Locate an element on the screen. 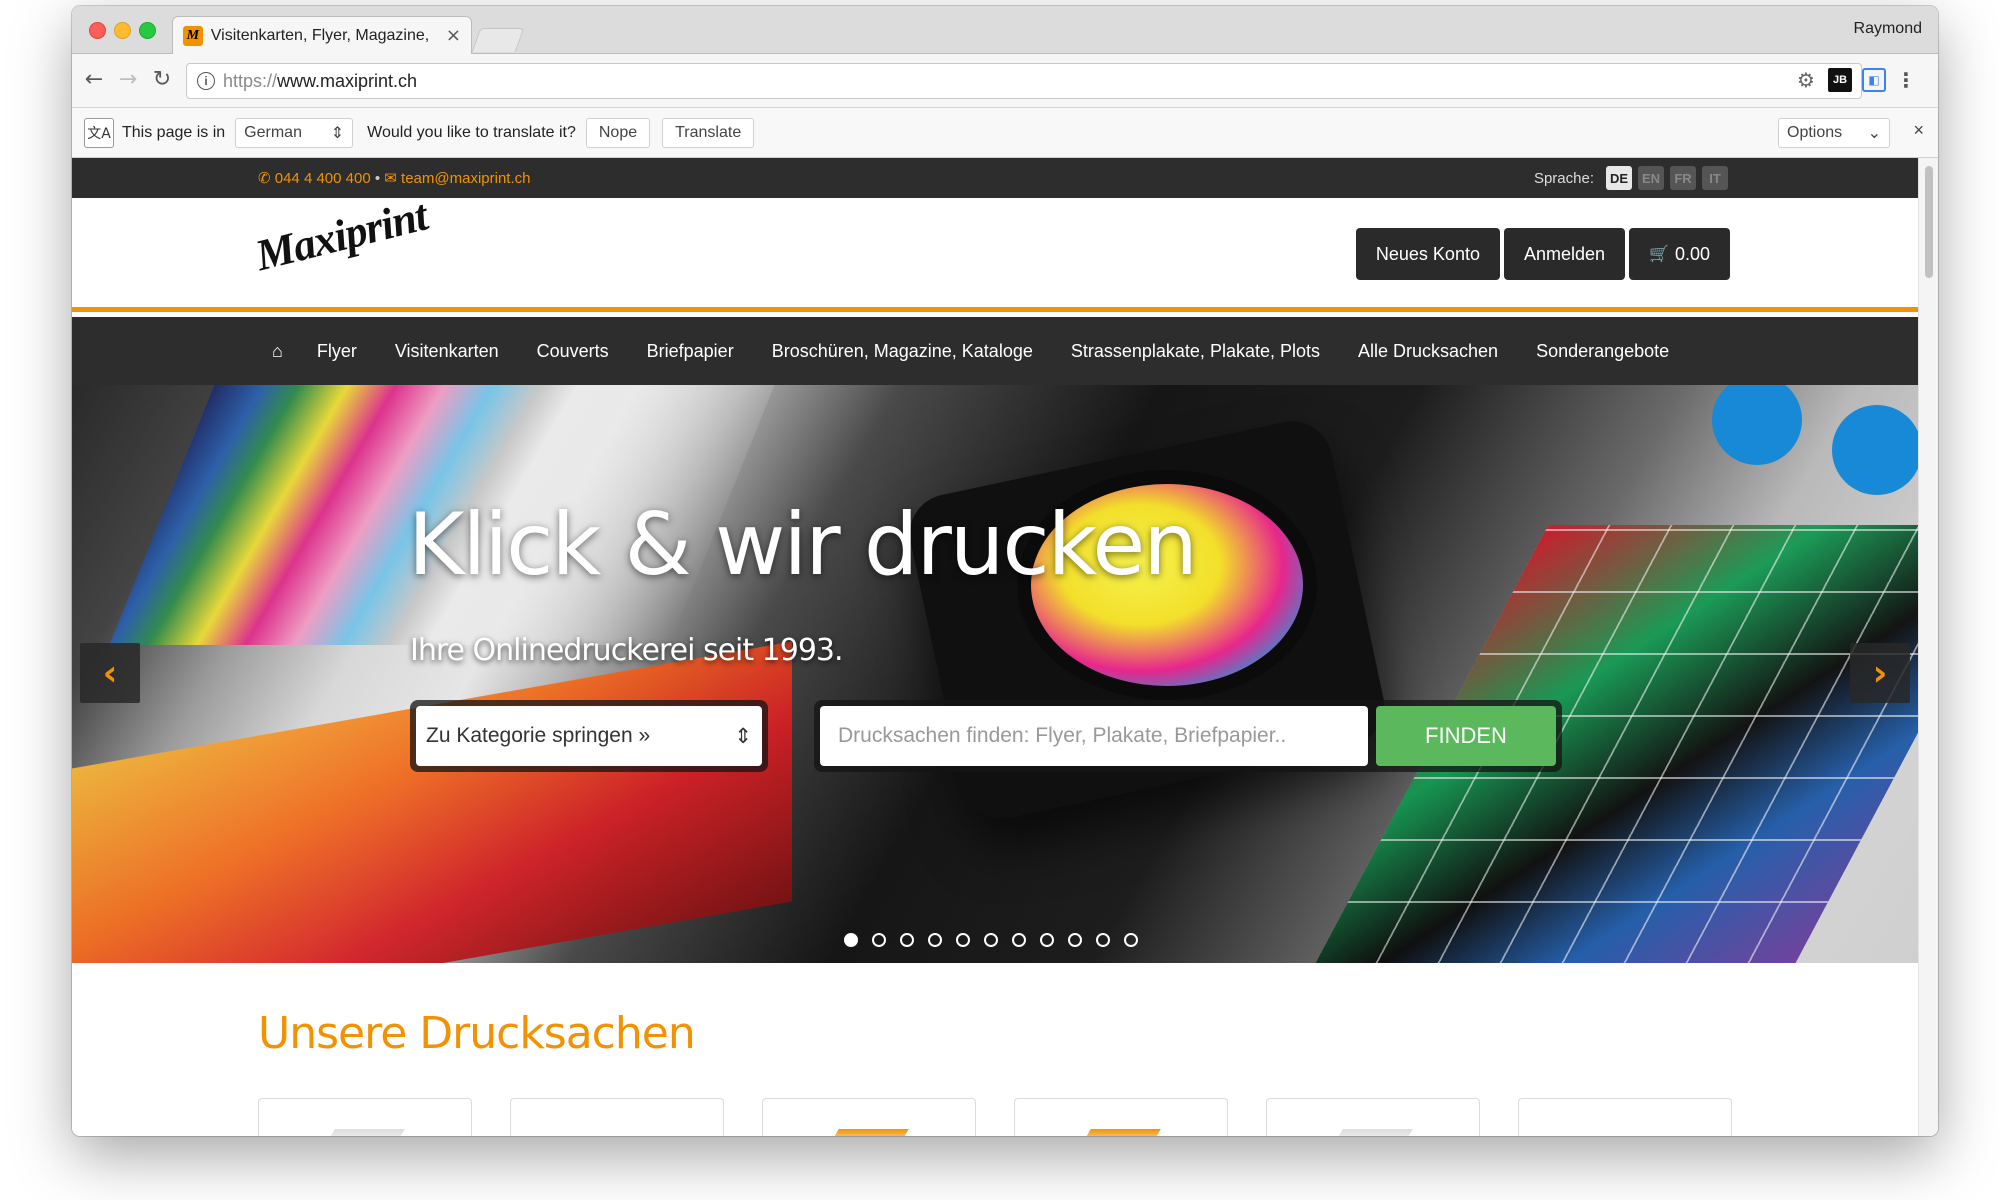  lang-de: DE is located at coordinates (1619, 178).